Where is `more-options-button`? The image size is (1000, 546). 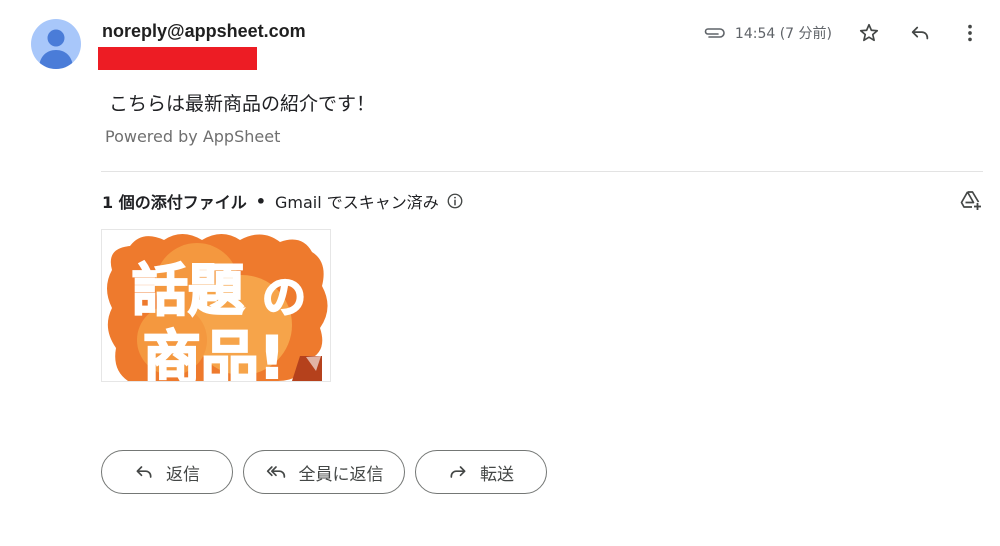
more-options-button is located at coordinates (970, 33).